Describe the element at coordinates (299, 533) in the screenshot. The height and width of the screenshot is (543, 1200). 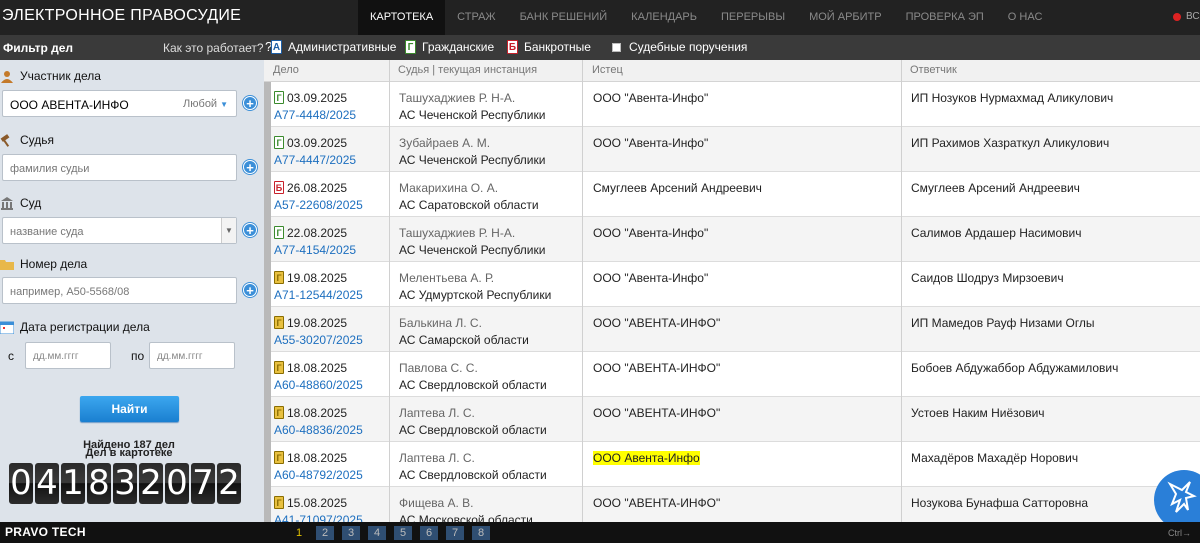
I see `page-button: 1` at that location.